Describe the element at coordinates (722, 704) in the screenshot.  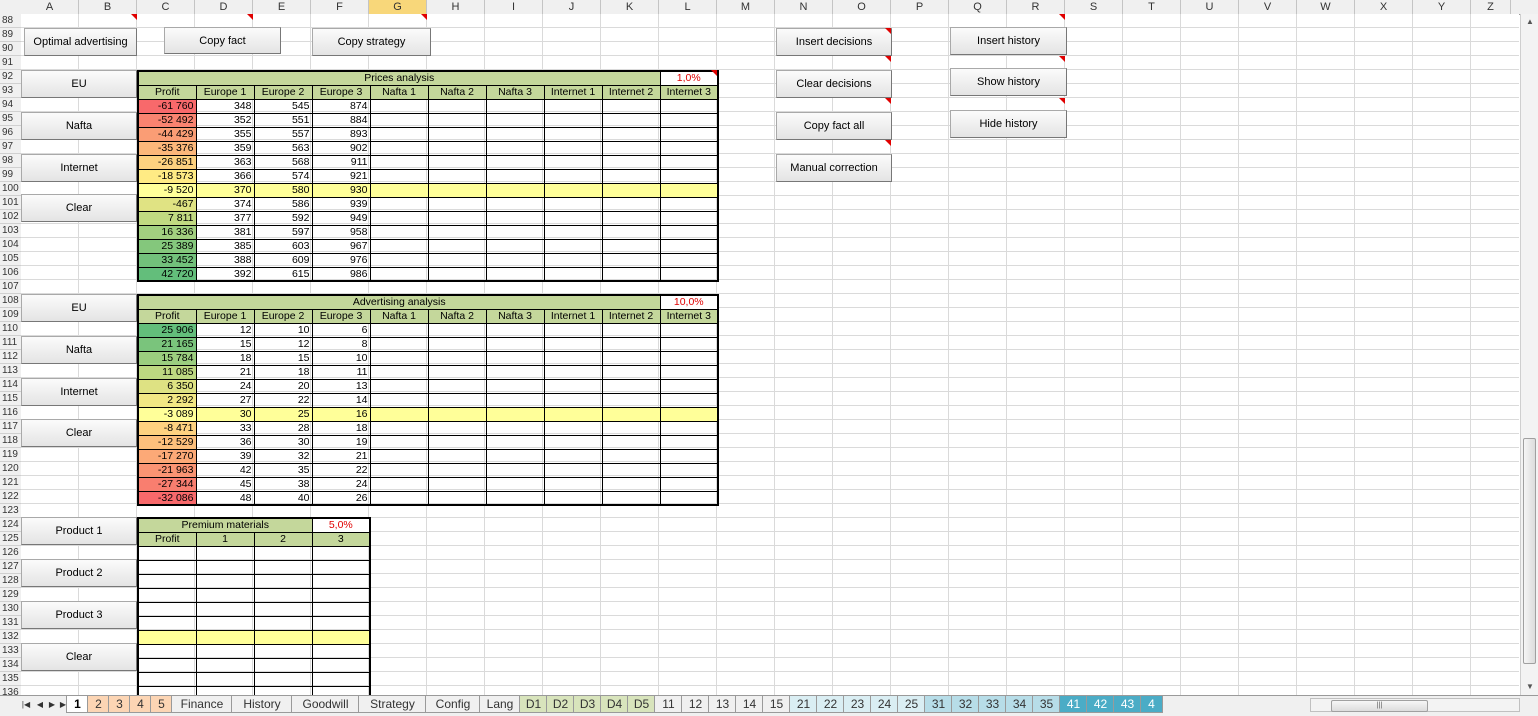
I see `sheet-tab-13: 13` at that location.